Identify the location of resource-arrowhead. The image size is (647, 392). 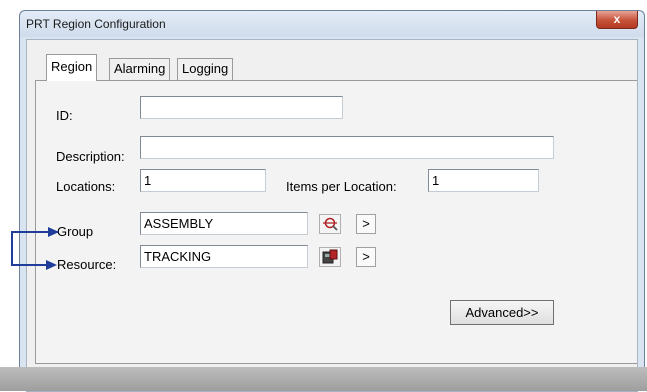
(51, 265).